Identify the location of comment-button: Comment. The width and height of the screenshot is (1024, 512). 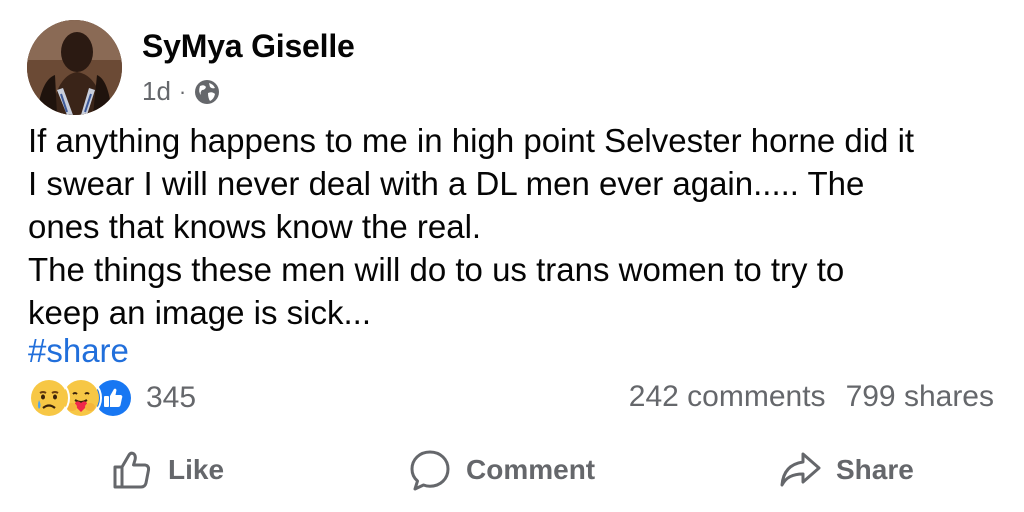
(501, 470).